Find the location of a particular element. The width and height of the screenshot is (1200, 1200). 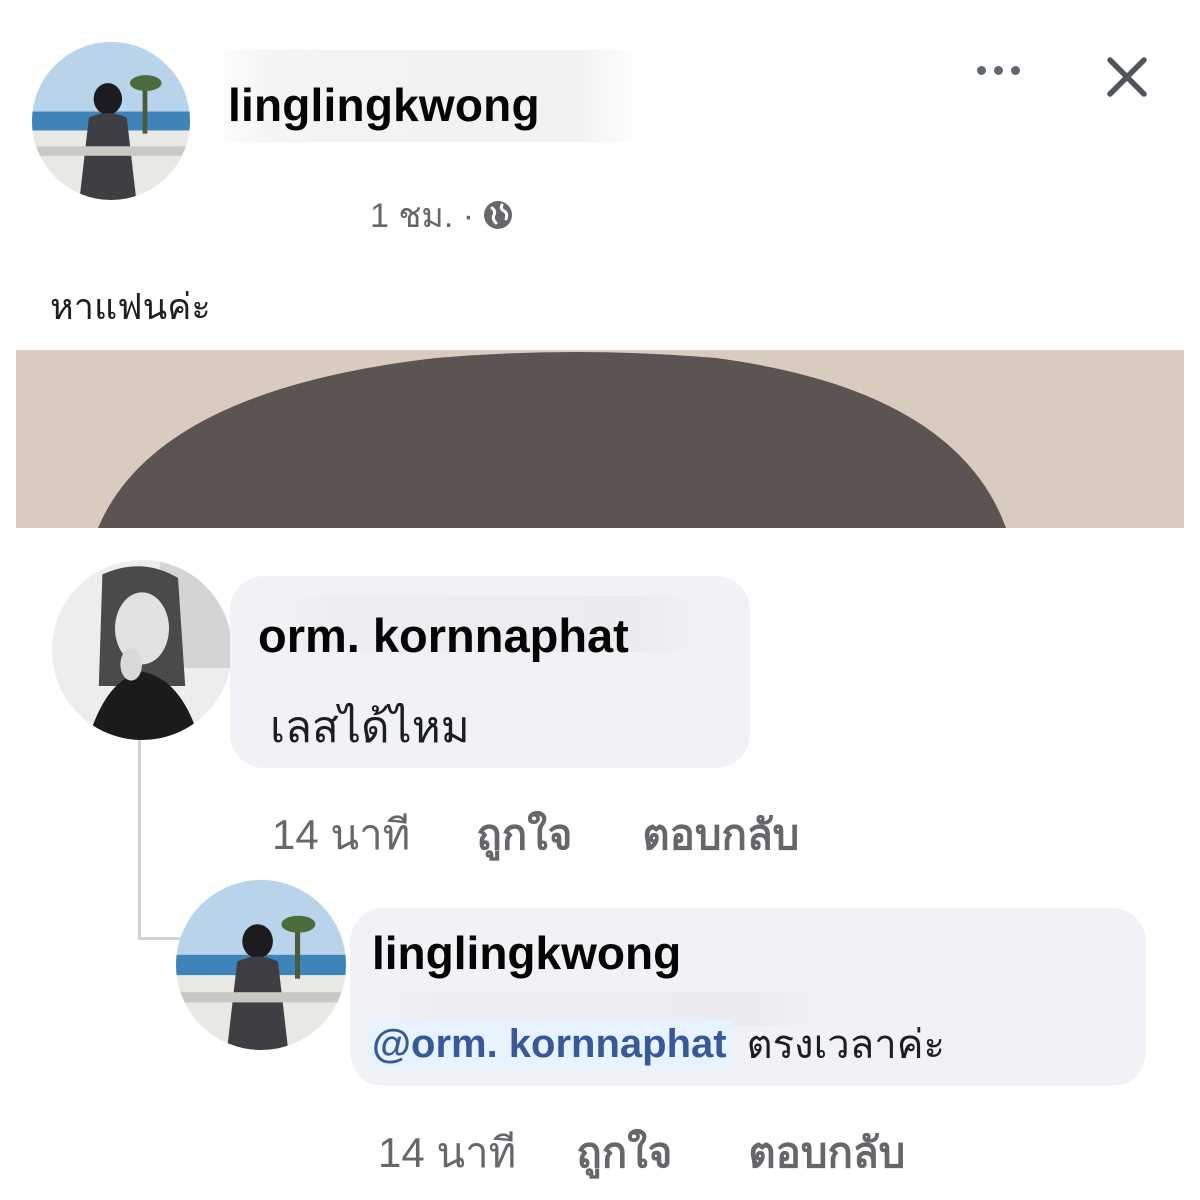

reply-content: @orm. kornnaphat ตรงเวลาค่ะ is located at coordinates (655, 1044).